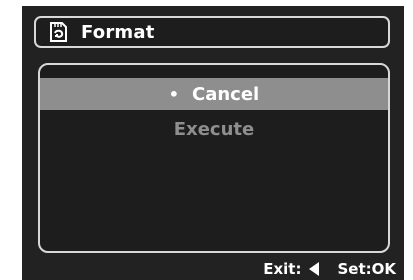 The width and height of the screenshot is (413, 280). Describe the element at coordinates (213, 269) in the screenshot. I see `button-hints: Exit: Set:OK` at that location.